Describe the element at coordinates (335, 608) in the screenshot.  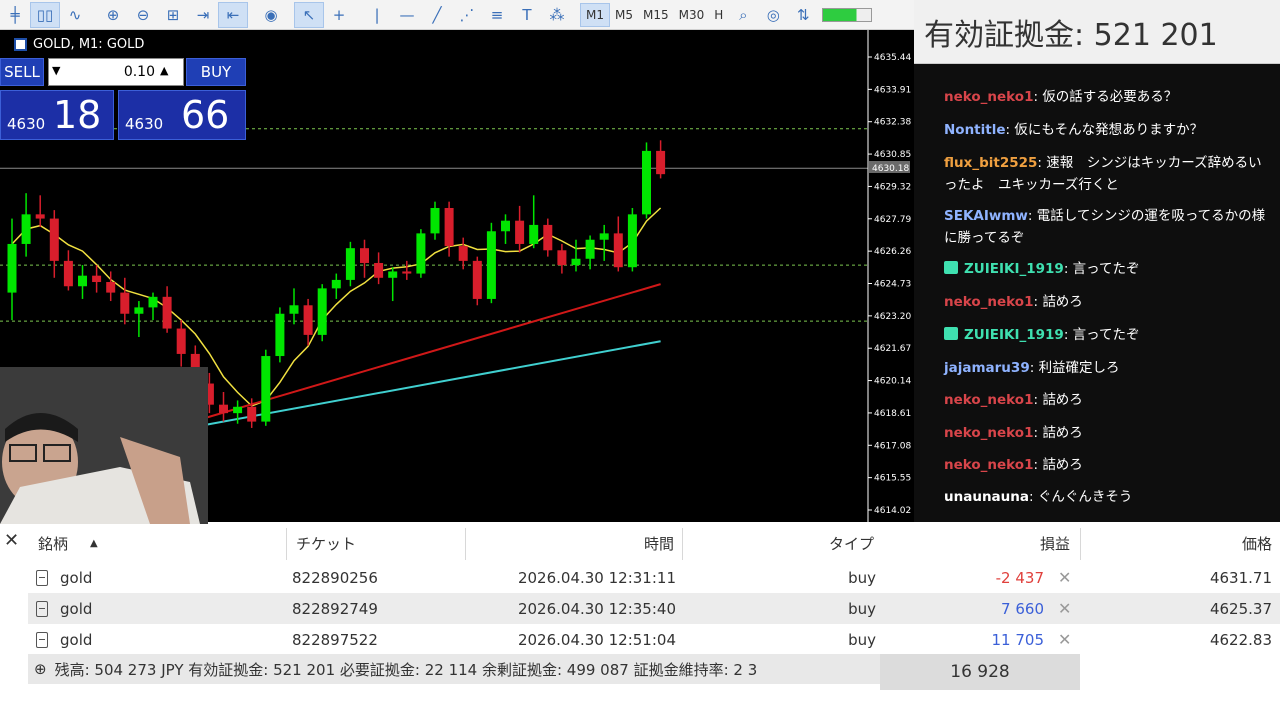
I see `cell-ticket: 822892749` at that location.